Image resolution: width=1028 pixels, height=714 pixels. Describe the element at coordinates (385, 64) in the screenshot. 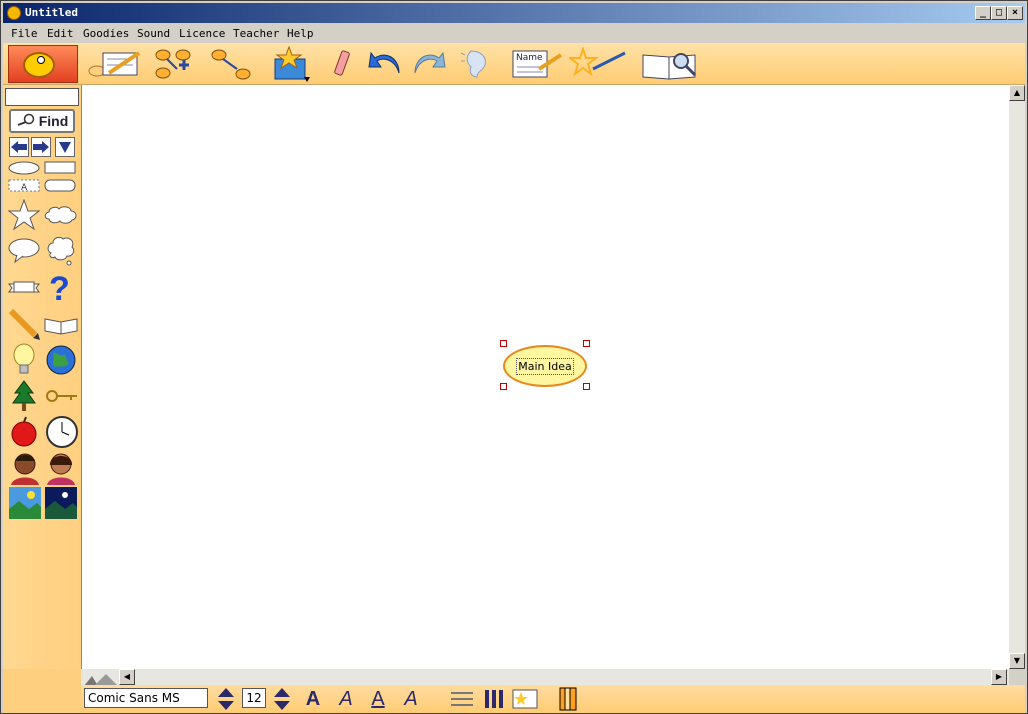

I see `undo-icon` at that location.